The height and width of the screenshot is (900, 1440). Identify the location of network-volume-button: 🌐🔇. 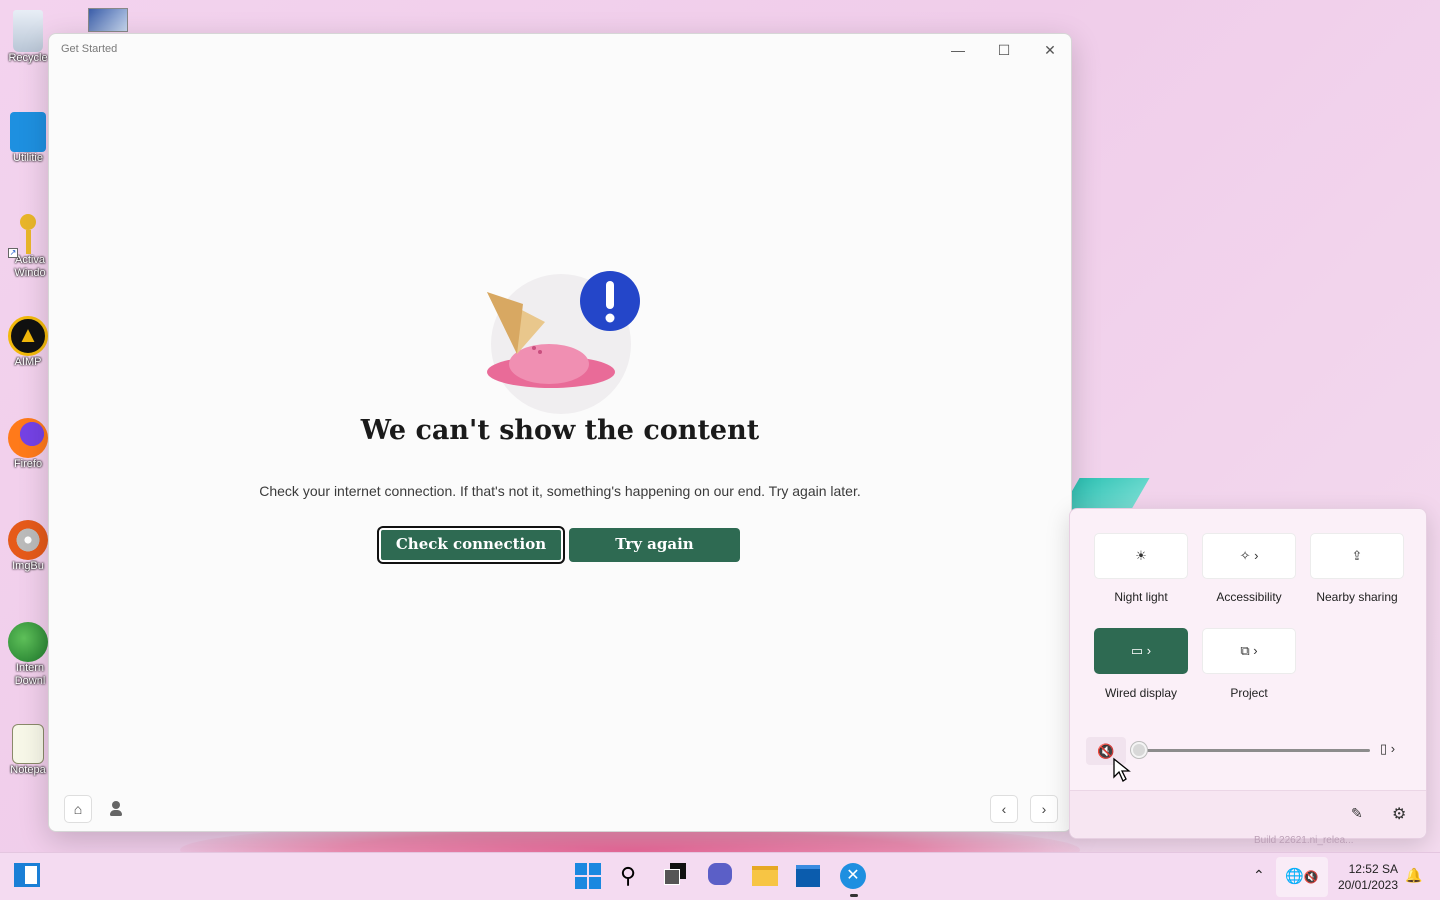
(1302, 877).